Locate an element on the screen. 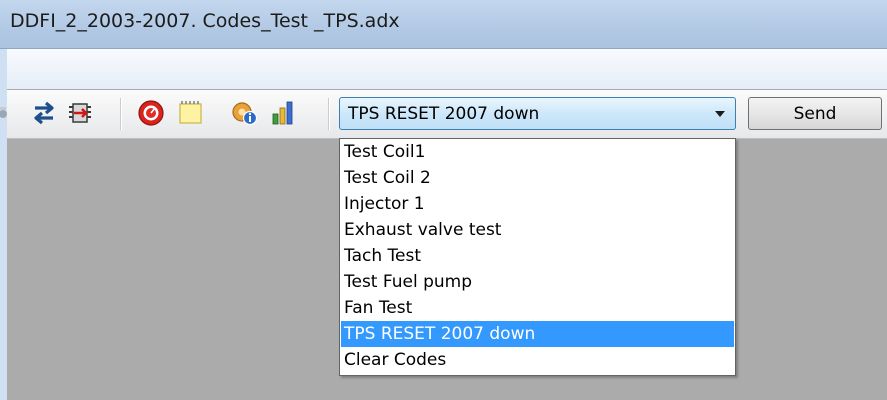 This screenshot has height=400, width=887. selected-test-value: TPS RESET 2007 down is located at coordinates (444, 114).